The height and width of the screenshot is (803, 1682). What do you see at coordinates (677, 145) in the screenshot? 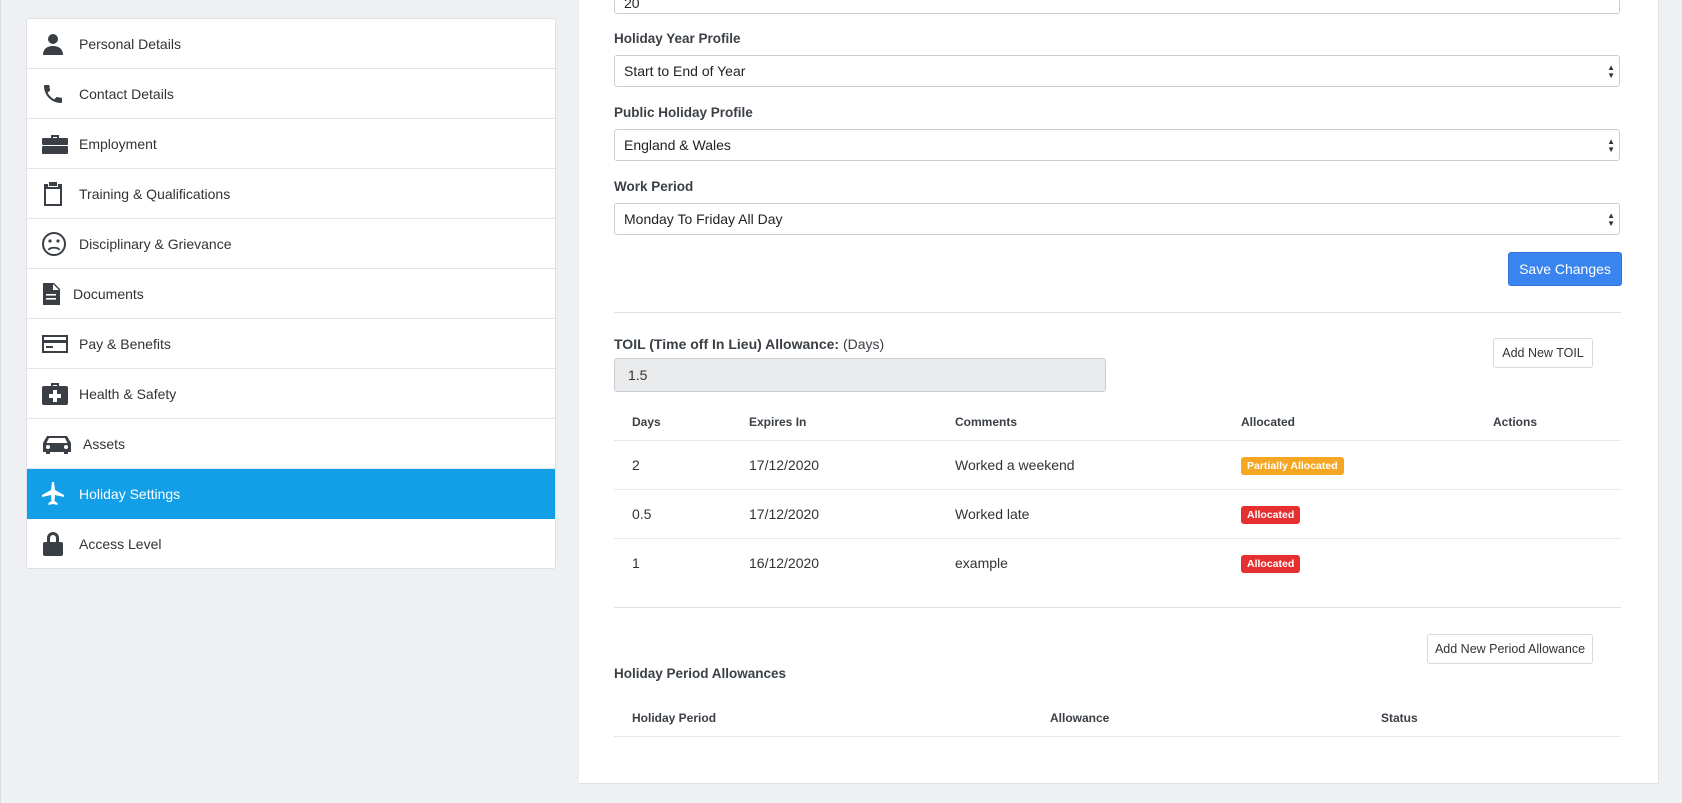
I see `public-holiday-profile-value: England & Wales` at bounding box center [677, 145].